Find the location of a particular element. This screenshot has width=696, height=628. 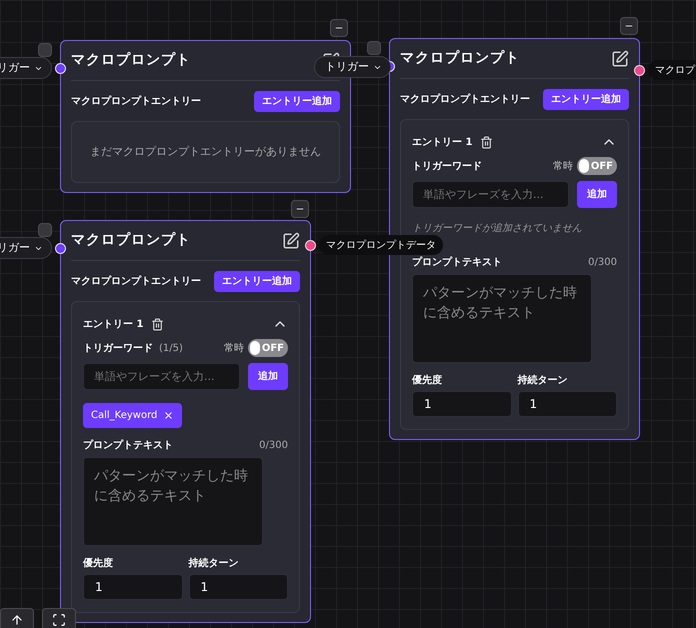

arrow-up-button is located at coordinates (17, 618).